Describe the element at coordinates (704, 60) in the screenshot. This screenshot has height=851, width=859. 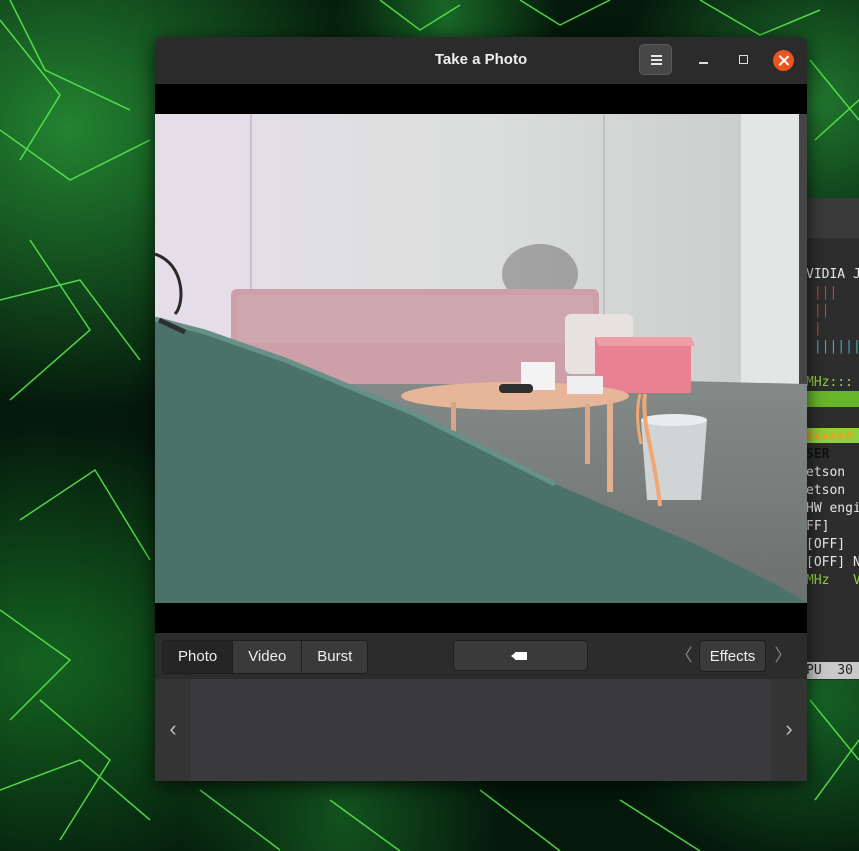
I see `minimize-button` at that location.